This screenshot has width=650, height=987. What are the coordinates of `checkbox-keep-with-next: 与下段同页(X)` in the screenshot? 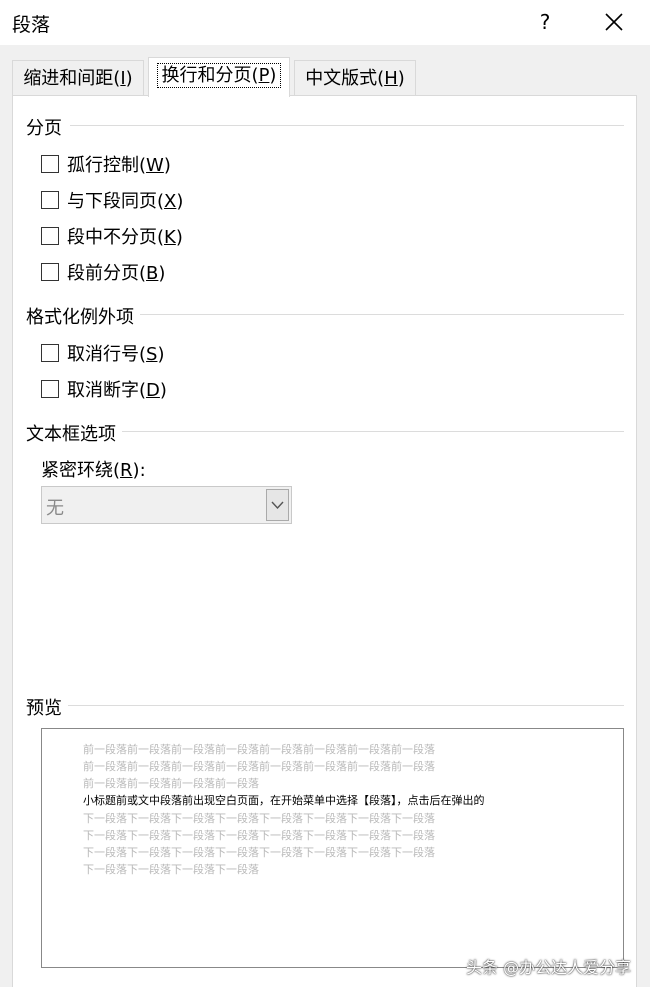 It's located at (112, 200).